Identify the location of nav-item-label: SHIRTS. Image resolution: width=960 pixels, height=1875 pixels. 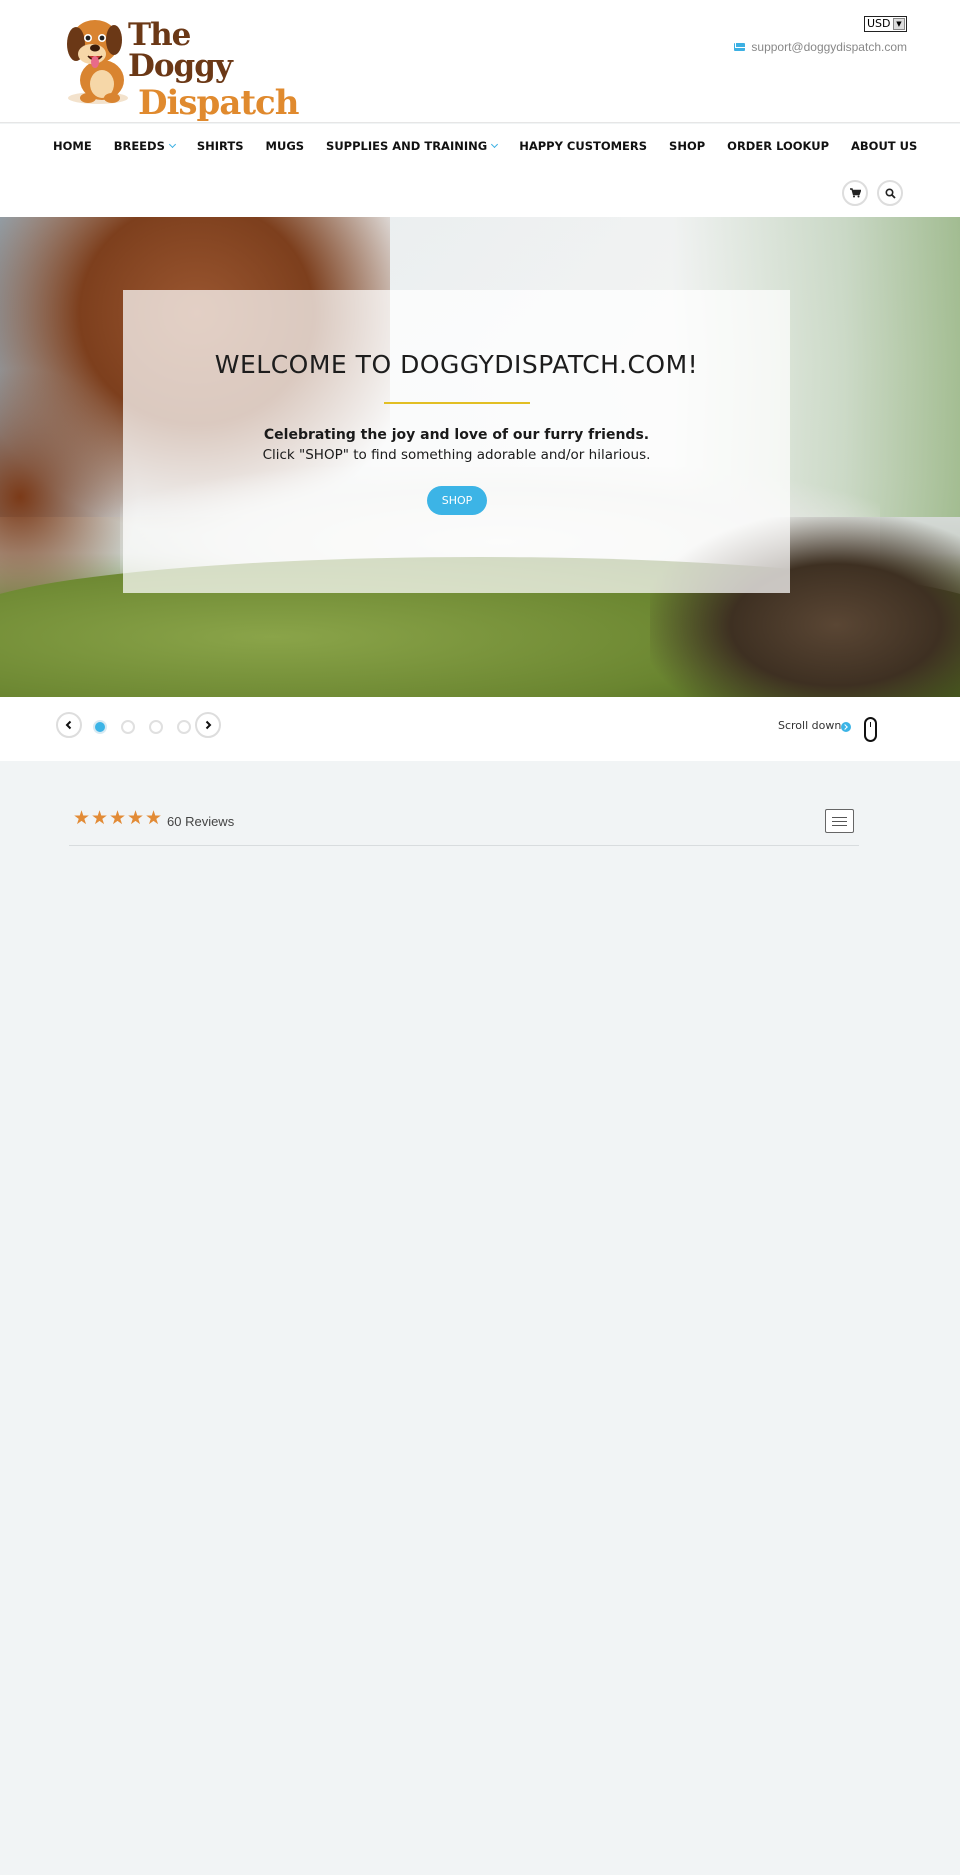
(220, 146).